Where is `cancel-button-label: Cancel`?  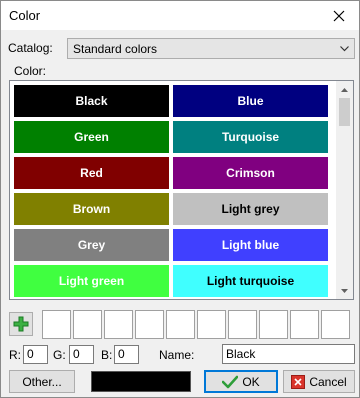 cancel-button-label: Cancel is located at coordinates (328, 381).